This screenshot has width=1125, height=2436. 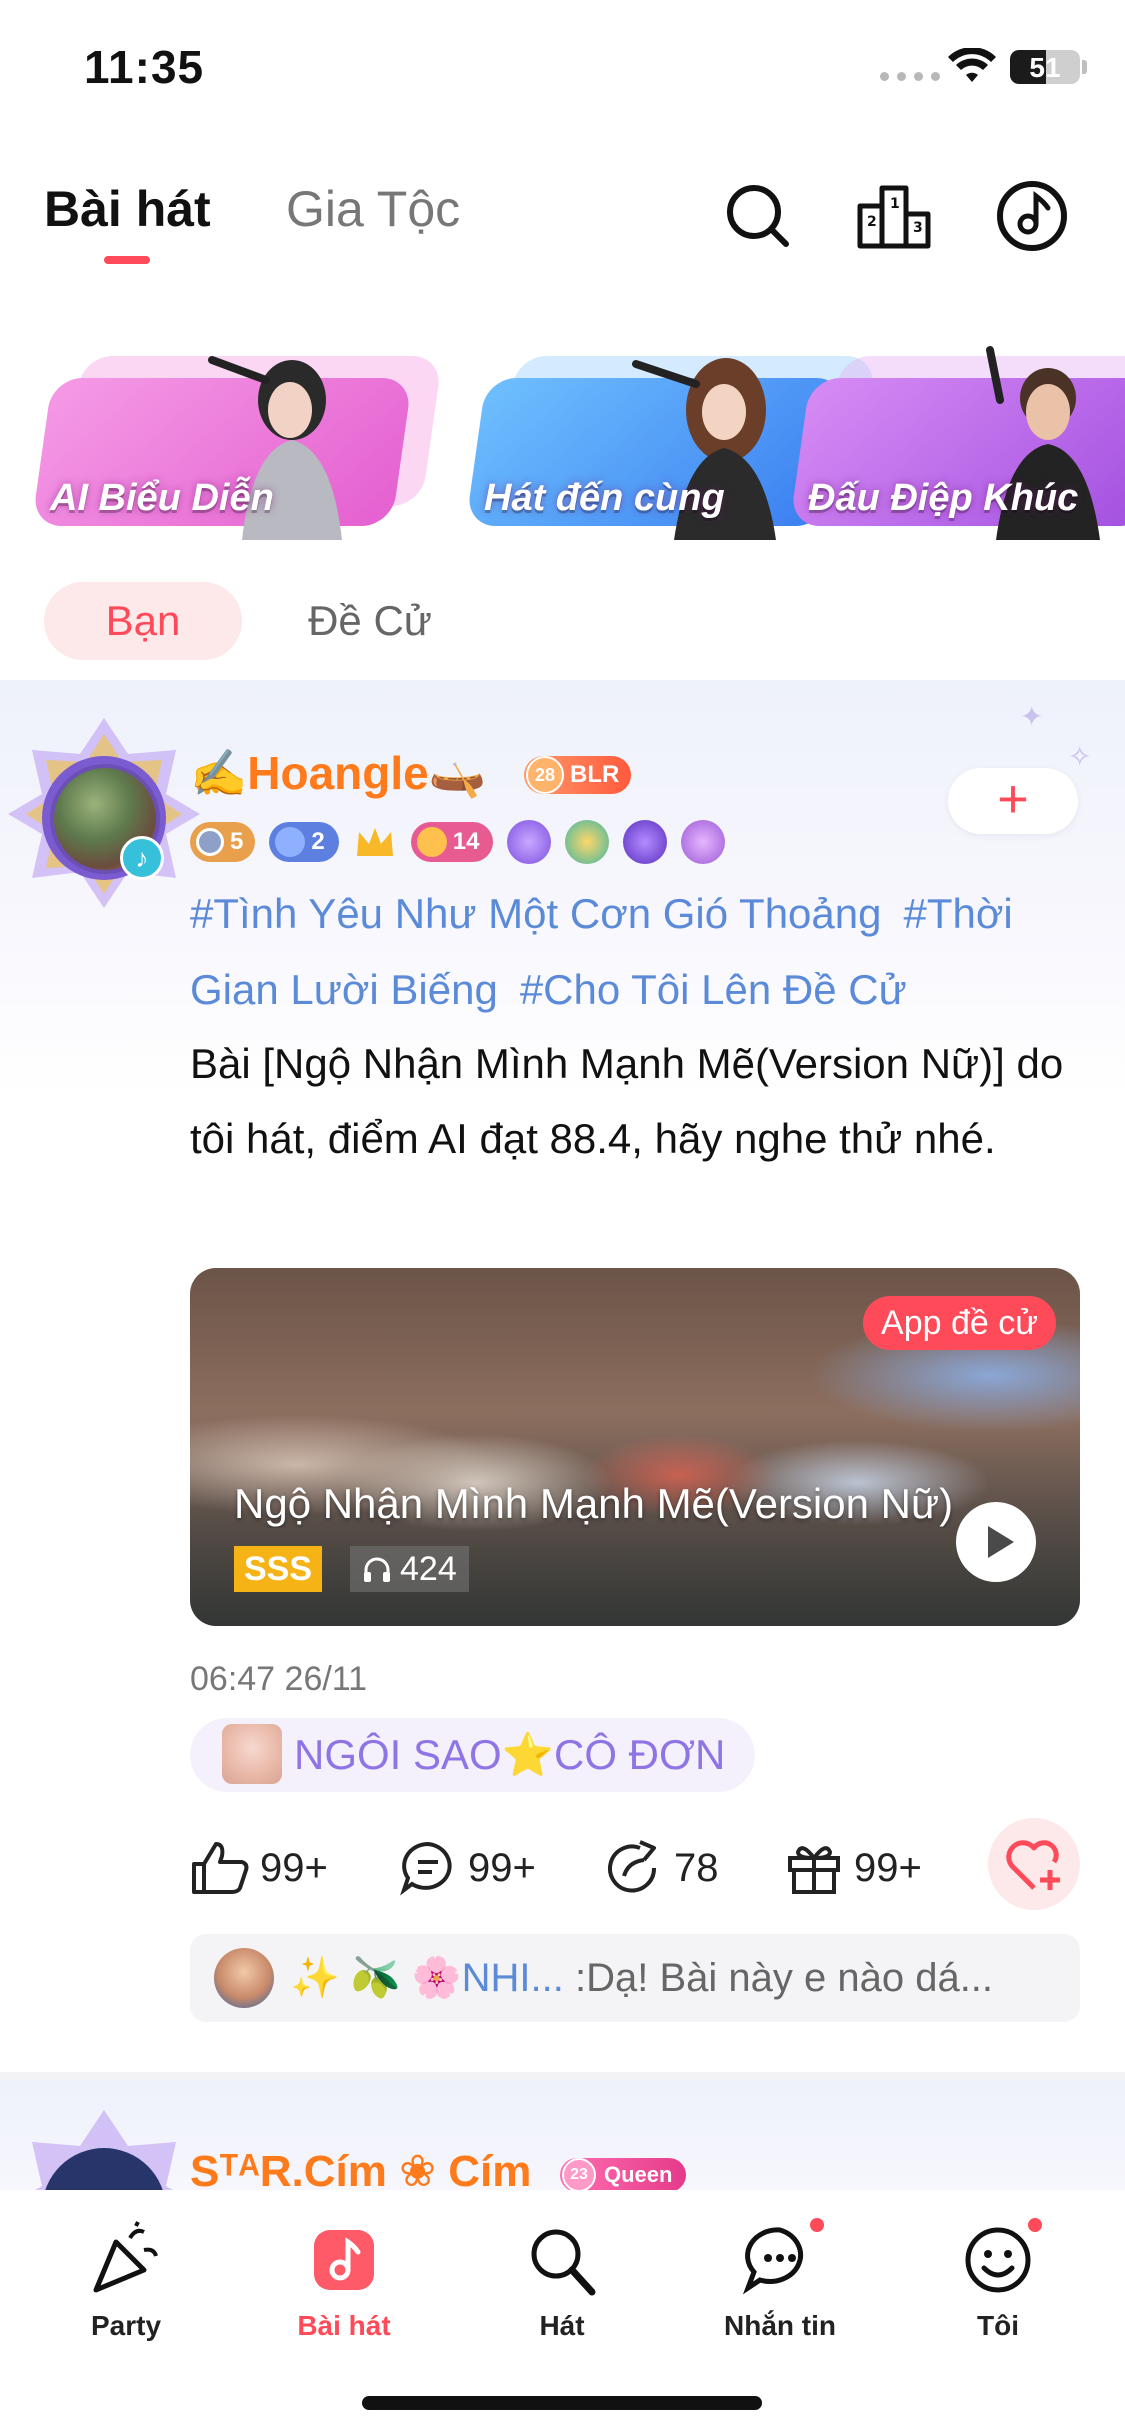 I want to click on search-icon, so click(x=758, y=216).